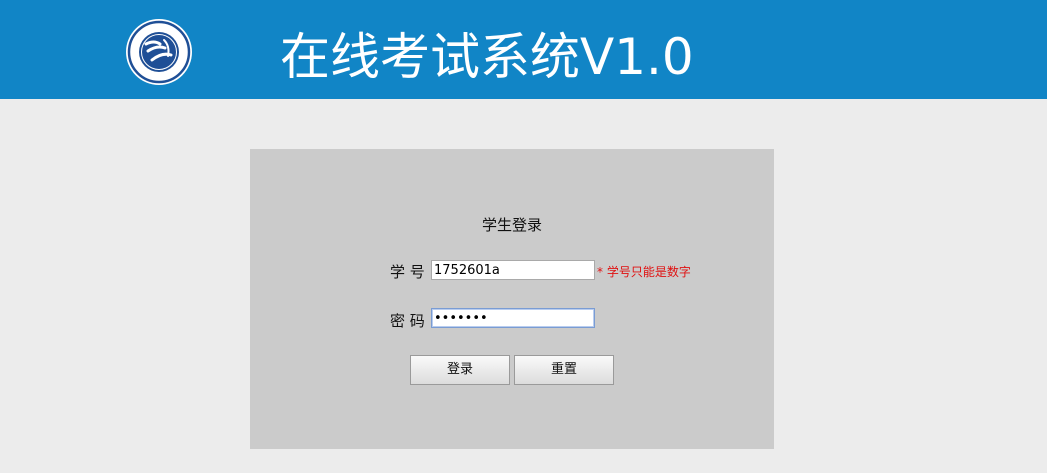 This screenshot has width=1047, height=473. I want to click on password-input, so click(513, 318).